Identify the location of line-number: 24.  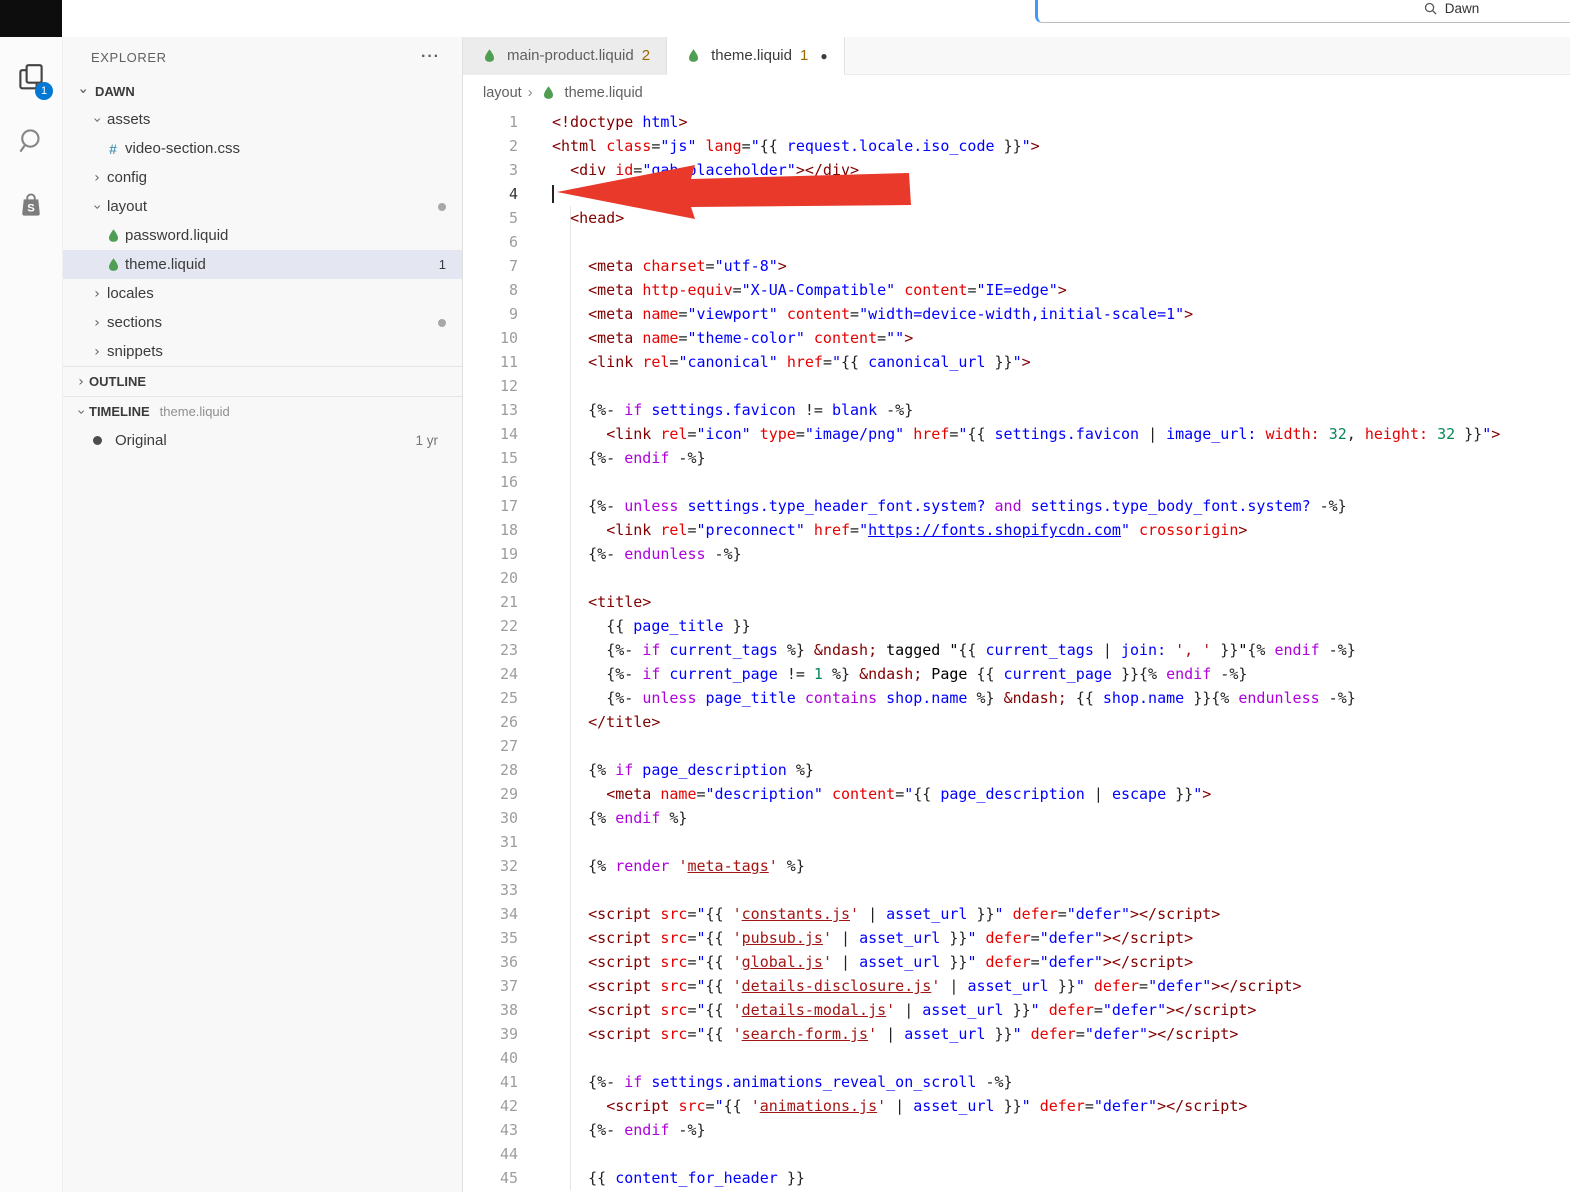
(490, 674).